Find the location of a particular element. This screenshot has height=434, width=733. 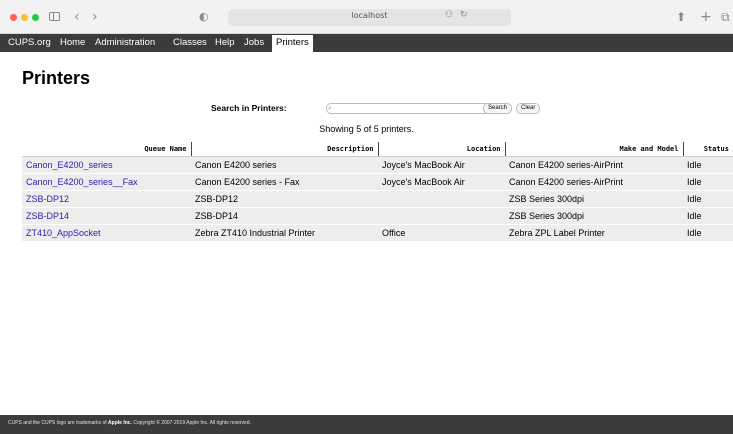

nav-help: Help is located at coordinates (225, 43).